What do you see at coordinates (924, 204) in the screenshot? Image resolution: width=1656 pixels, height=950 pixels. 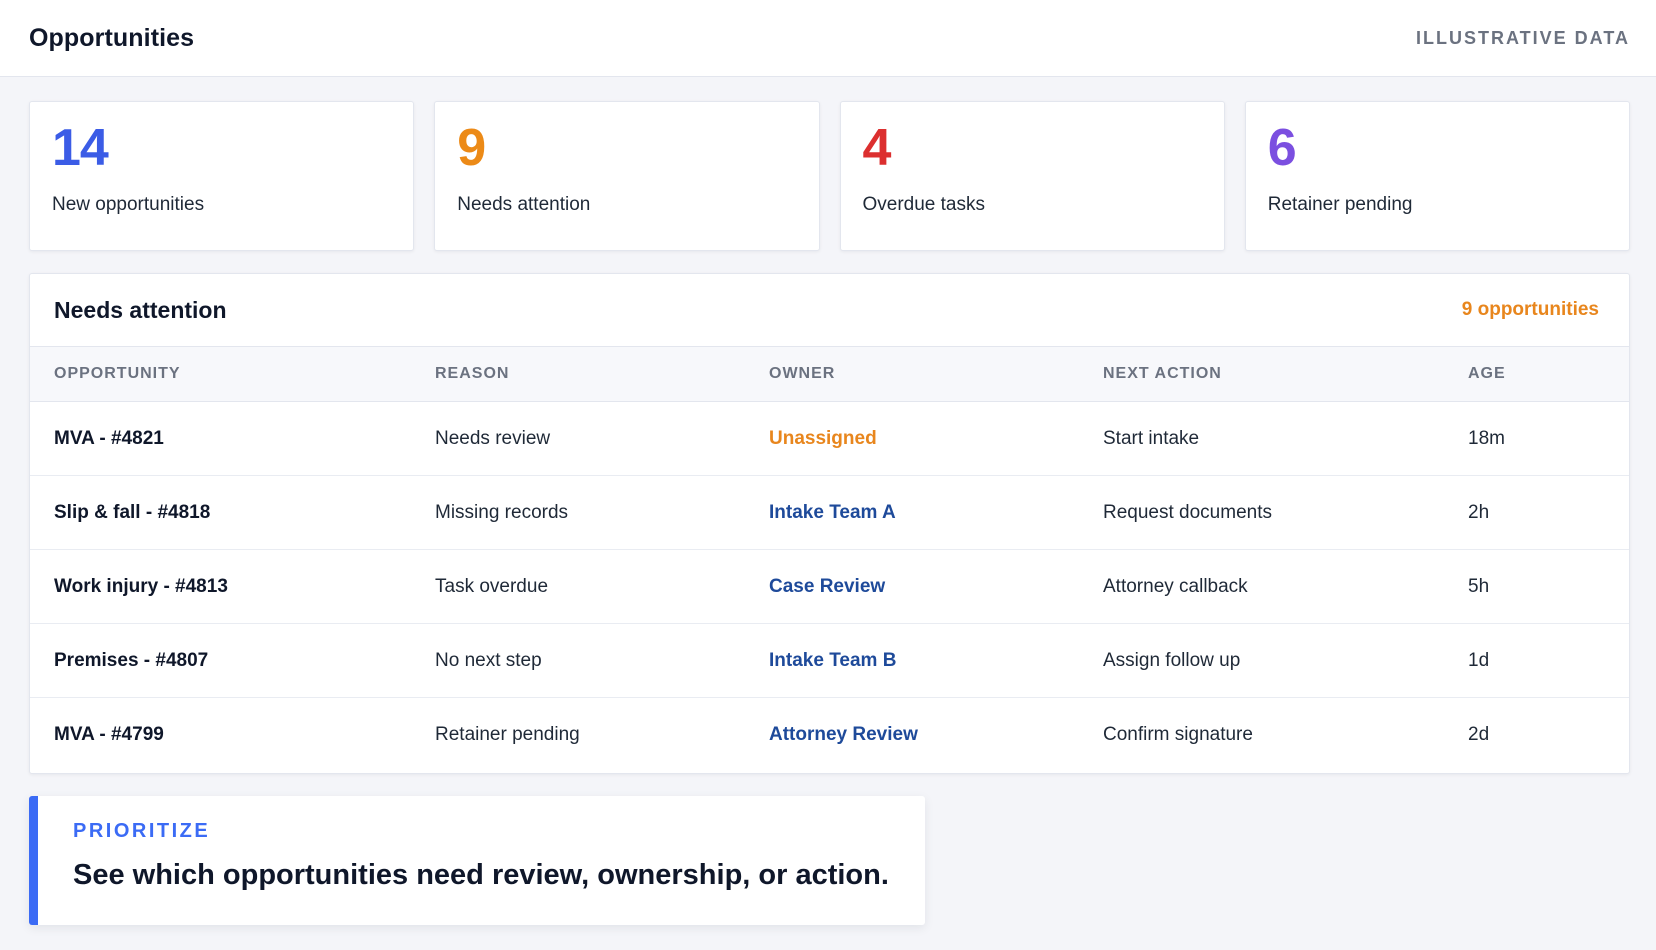 I see `stat-label: Overdue tasks` at bounding box center [924, 204].